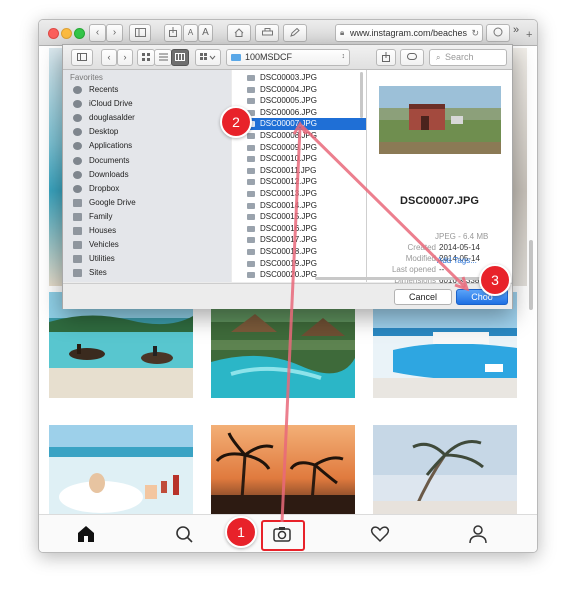  Describe the element at coordinates (299, 229) in the screenshot. I see `file-row: DSC00016.JPG` at that location.